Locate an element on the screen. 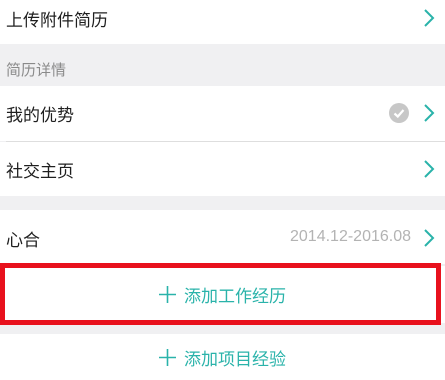 The image size is (445, 380). add-project-experience-button: 添加项目经验 is located at coordinates (222, 357).